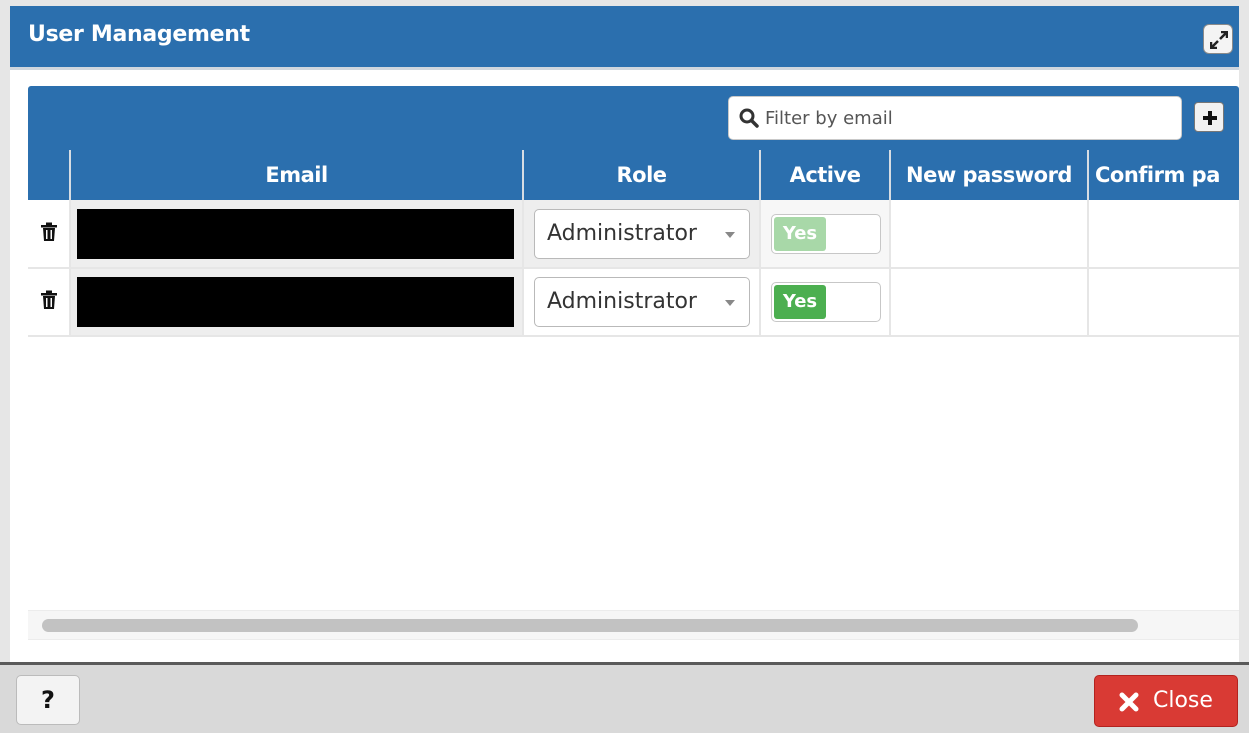 The height and width of the screenshot is (733, 1249). I want to click on plus-icon, so click(1210, 118).